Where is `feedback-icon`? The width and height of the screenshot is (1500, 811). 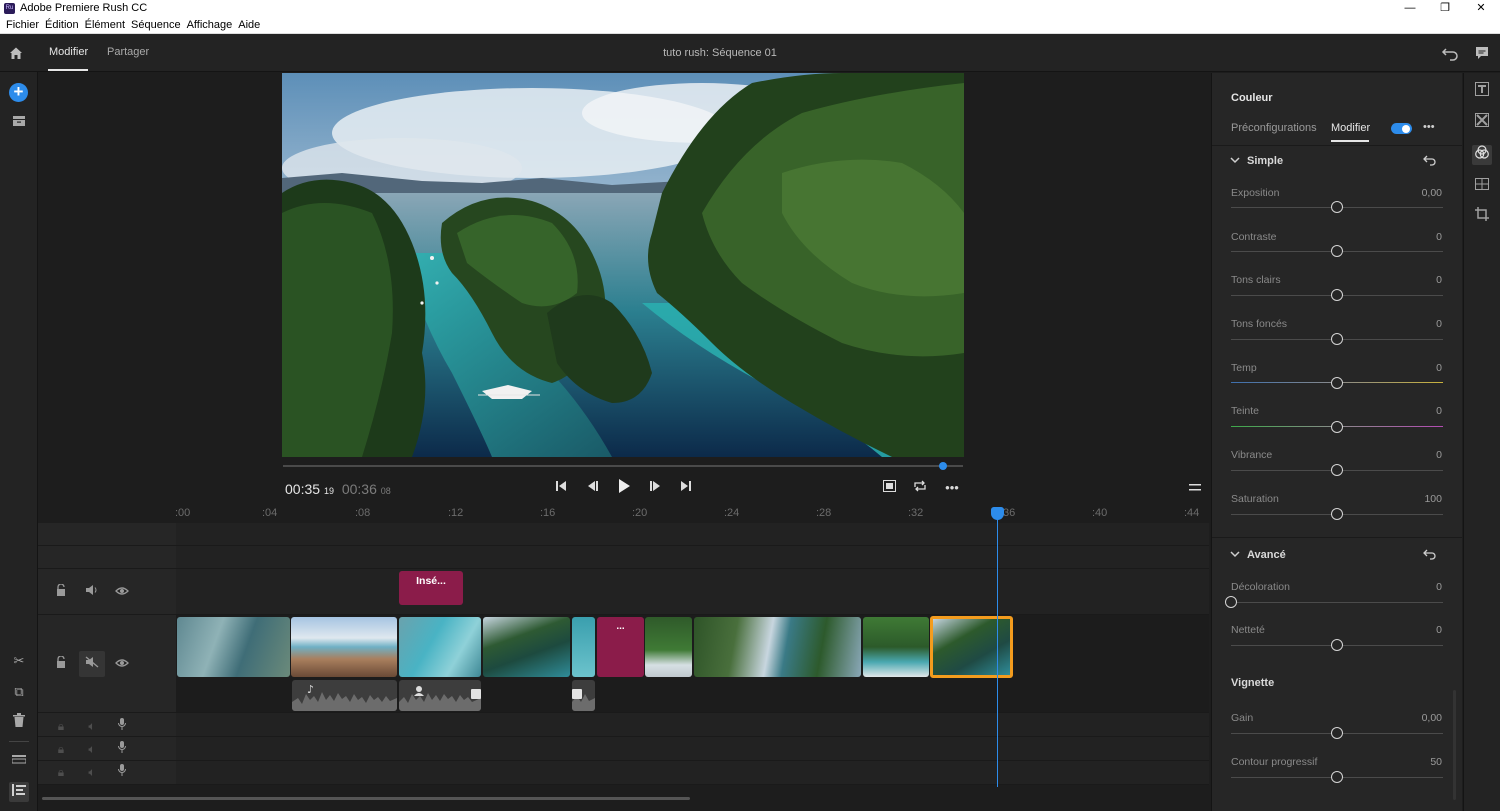 feedback-icon is located at coordinates (1482, 53).